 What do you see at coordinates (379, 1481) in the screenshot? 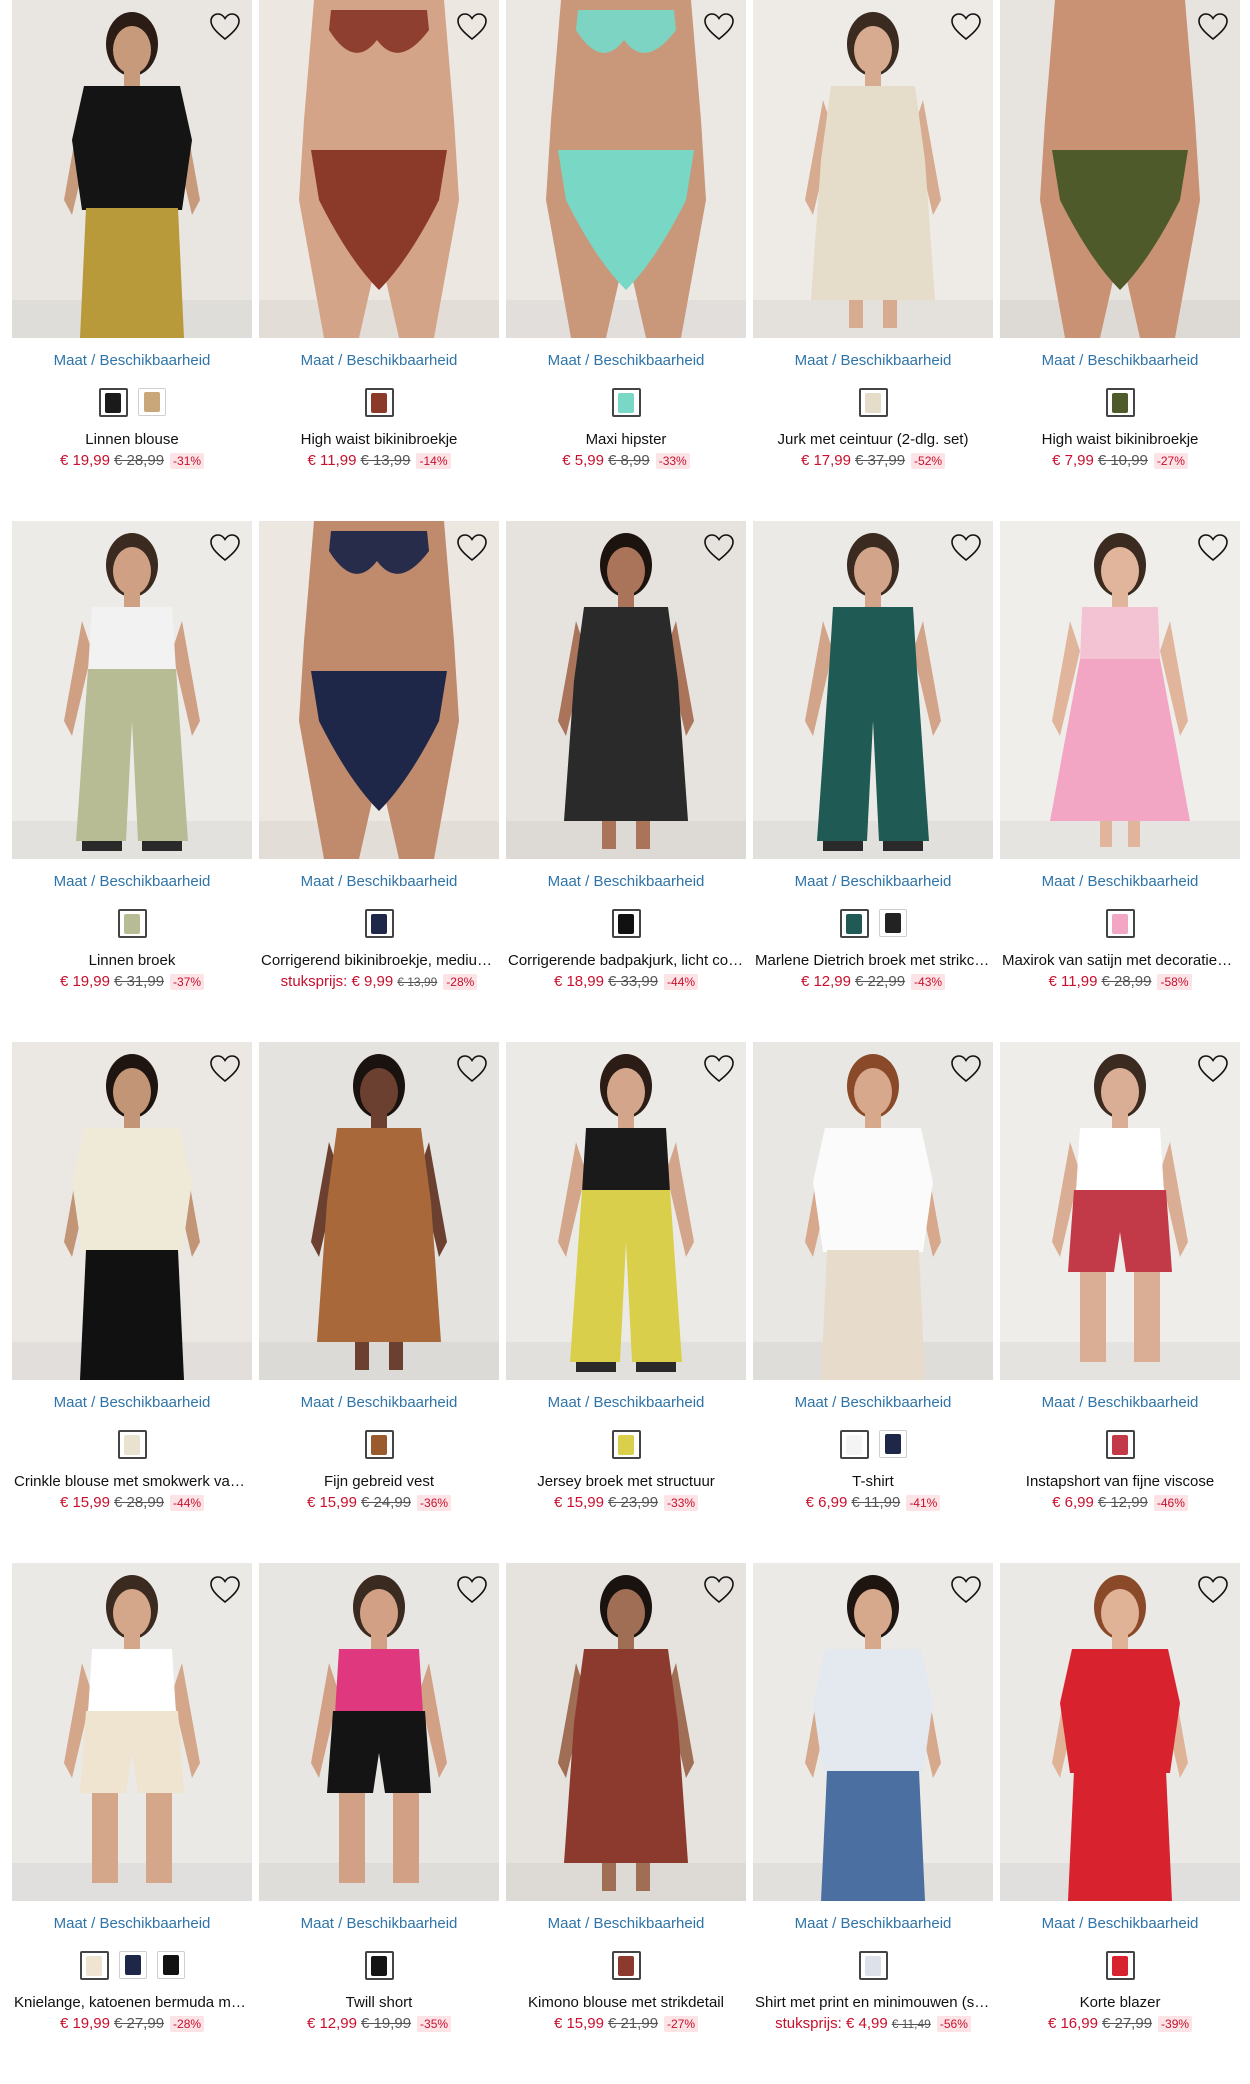
I see `product-name: Fijn gebreid vest` at bounding box center [379, 1481].